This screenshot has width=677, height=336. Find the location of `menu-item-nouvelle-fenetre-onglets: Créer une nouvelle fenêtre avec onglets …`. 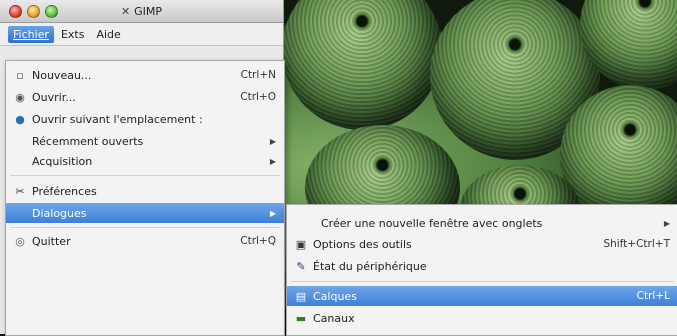

menu-item-nouvelle-fenetre-onglets: Créer une nouvelle fenêtre avec onglets … is located at coordinates (482, 223).